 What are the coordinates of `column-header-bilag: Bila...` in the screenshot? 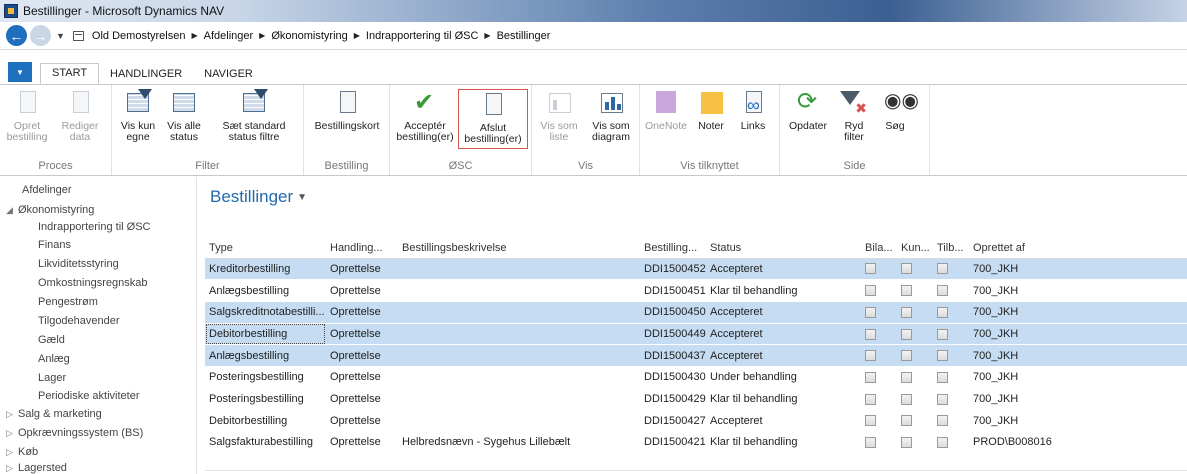 It's located at (879, 249).